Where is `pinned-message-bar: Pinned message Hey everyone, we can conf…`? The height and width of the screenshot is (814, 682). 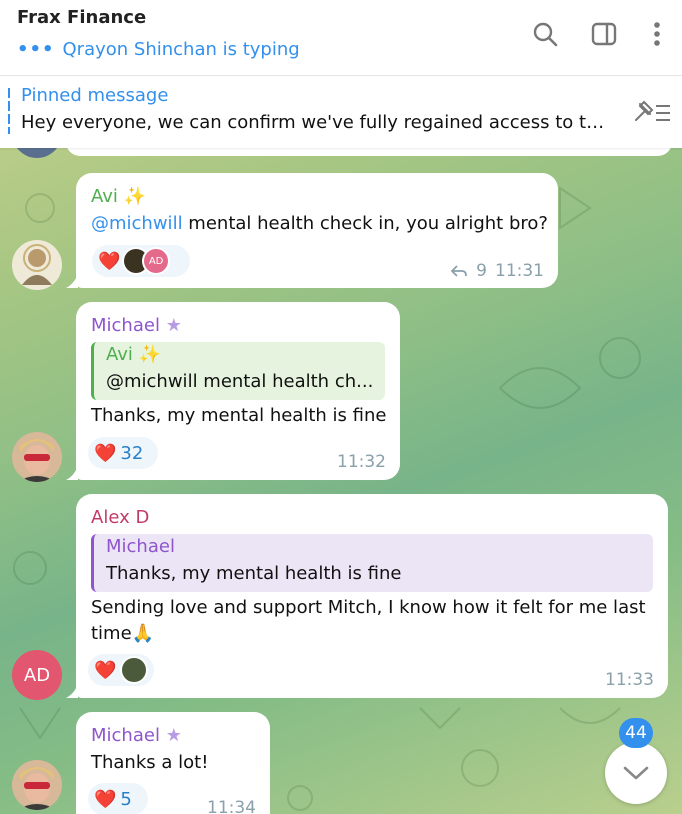
pinned-message-bar: Pinned message Hey everyone, we can conf… is located at coordinates (341, 112).